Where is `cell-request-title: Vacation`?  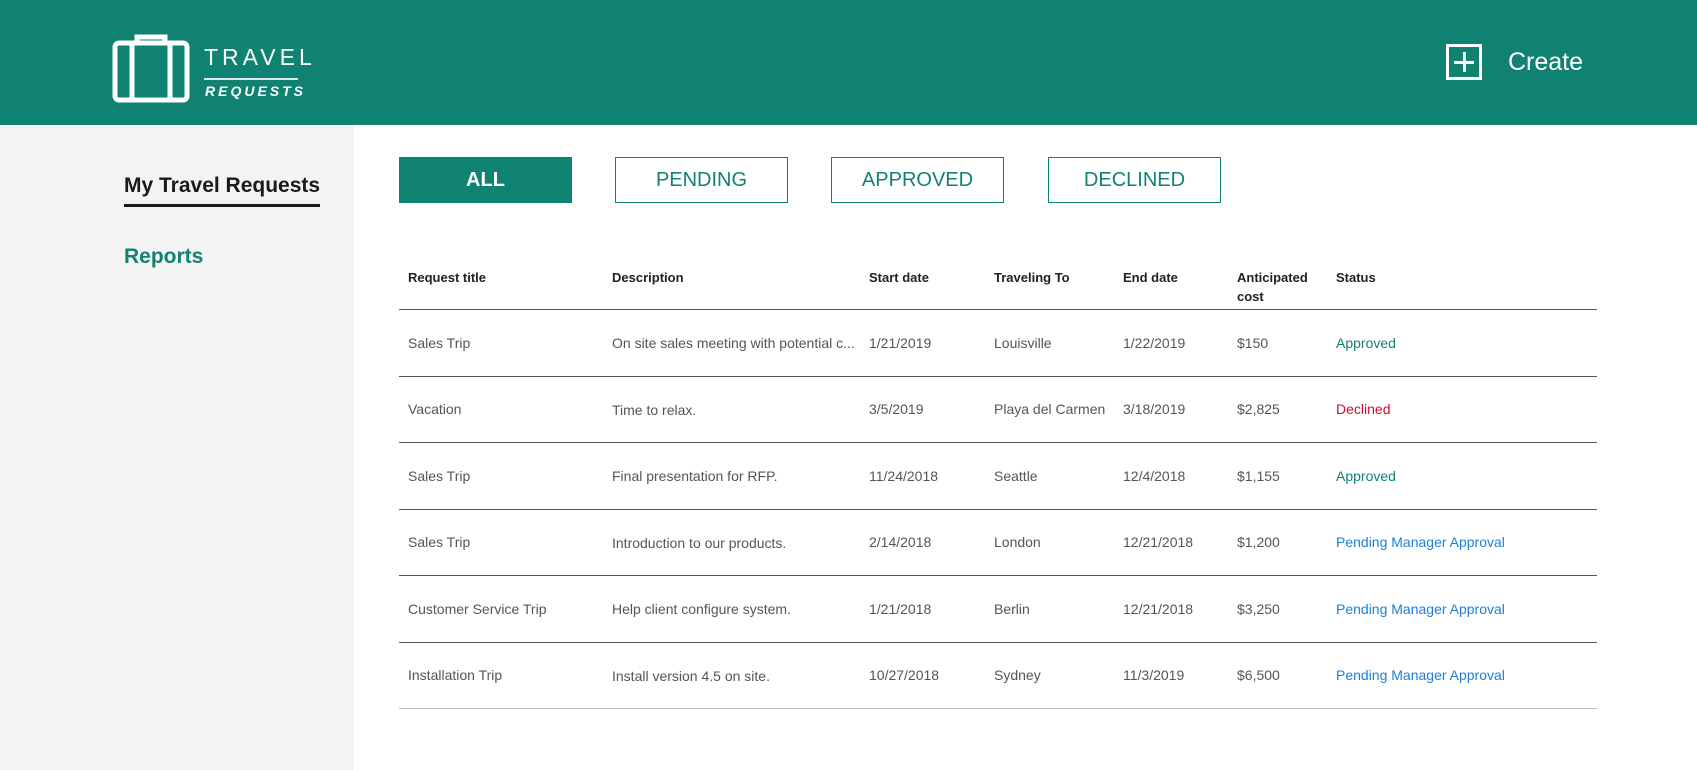
cell-request-title: Vacation is located at coordinates (435, 409).